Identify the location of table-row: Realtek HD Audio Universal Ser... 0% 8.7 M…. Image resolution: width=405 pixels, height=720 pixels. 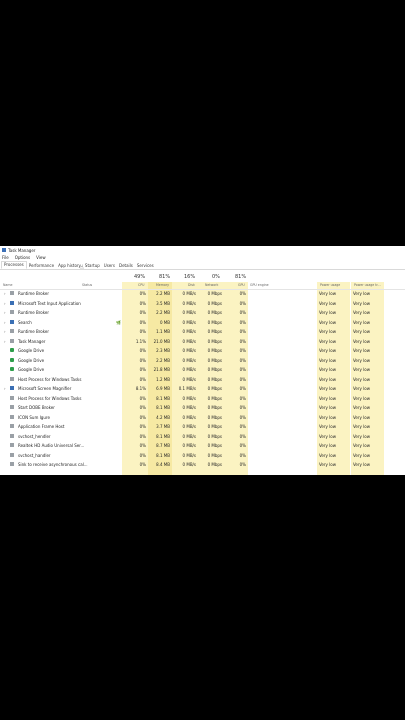
(202, 446).